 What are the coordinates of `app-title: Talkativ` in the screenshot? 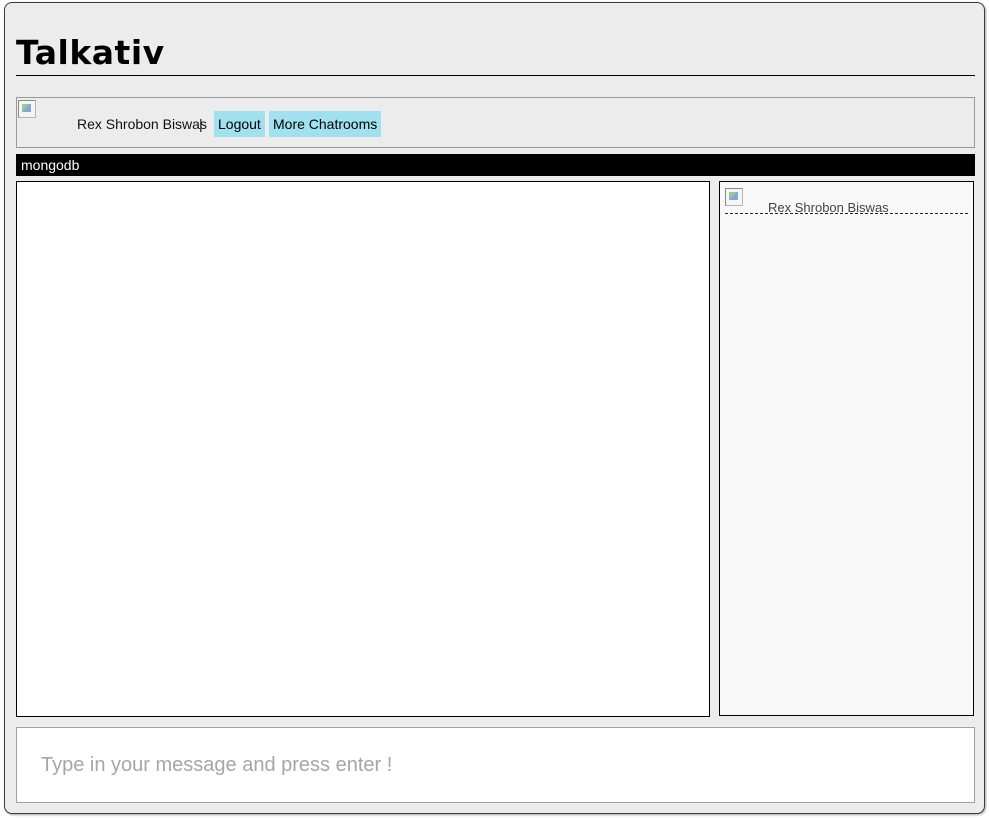 It's located at (90, 52).